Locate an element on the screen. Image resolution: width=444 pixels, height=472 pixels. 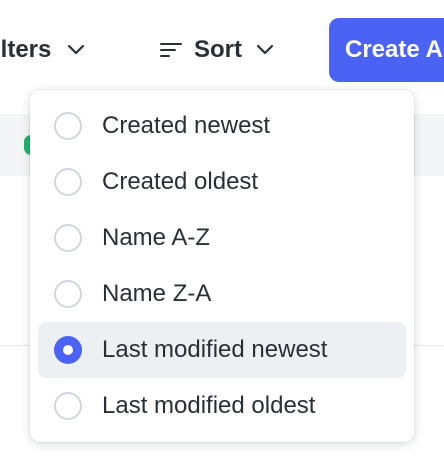
filters-button: ilters is located at coordinates (42, 50).